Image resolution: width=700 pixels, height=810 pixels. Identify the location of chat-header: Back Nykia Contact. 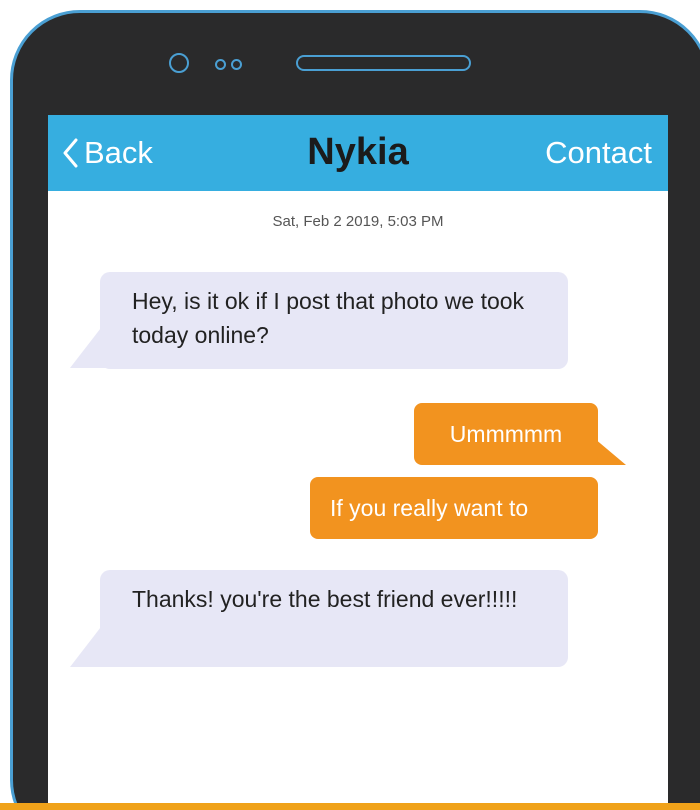
(358, 153).